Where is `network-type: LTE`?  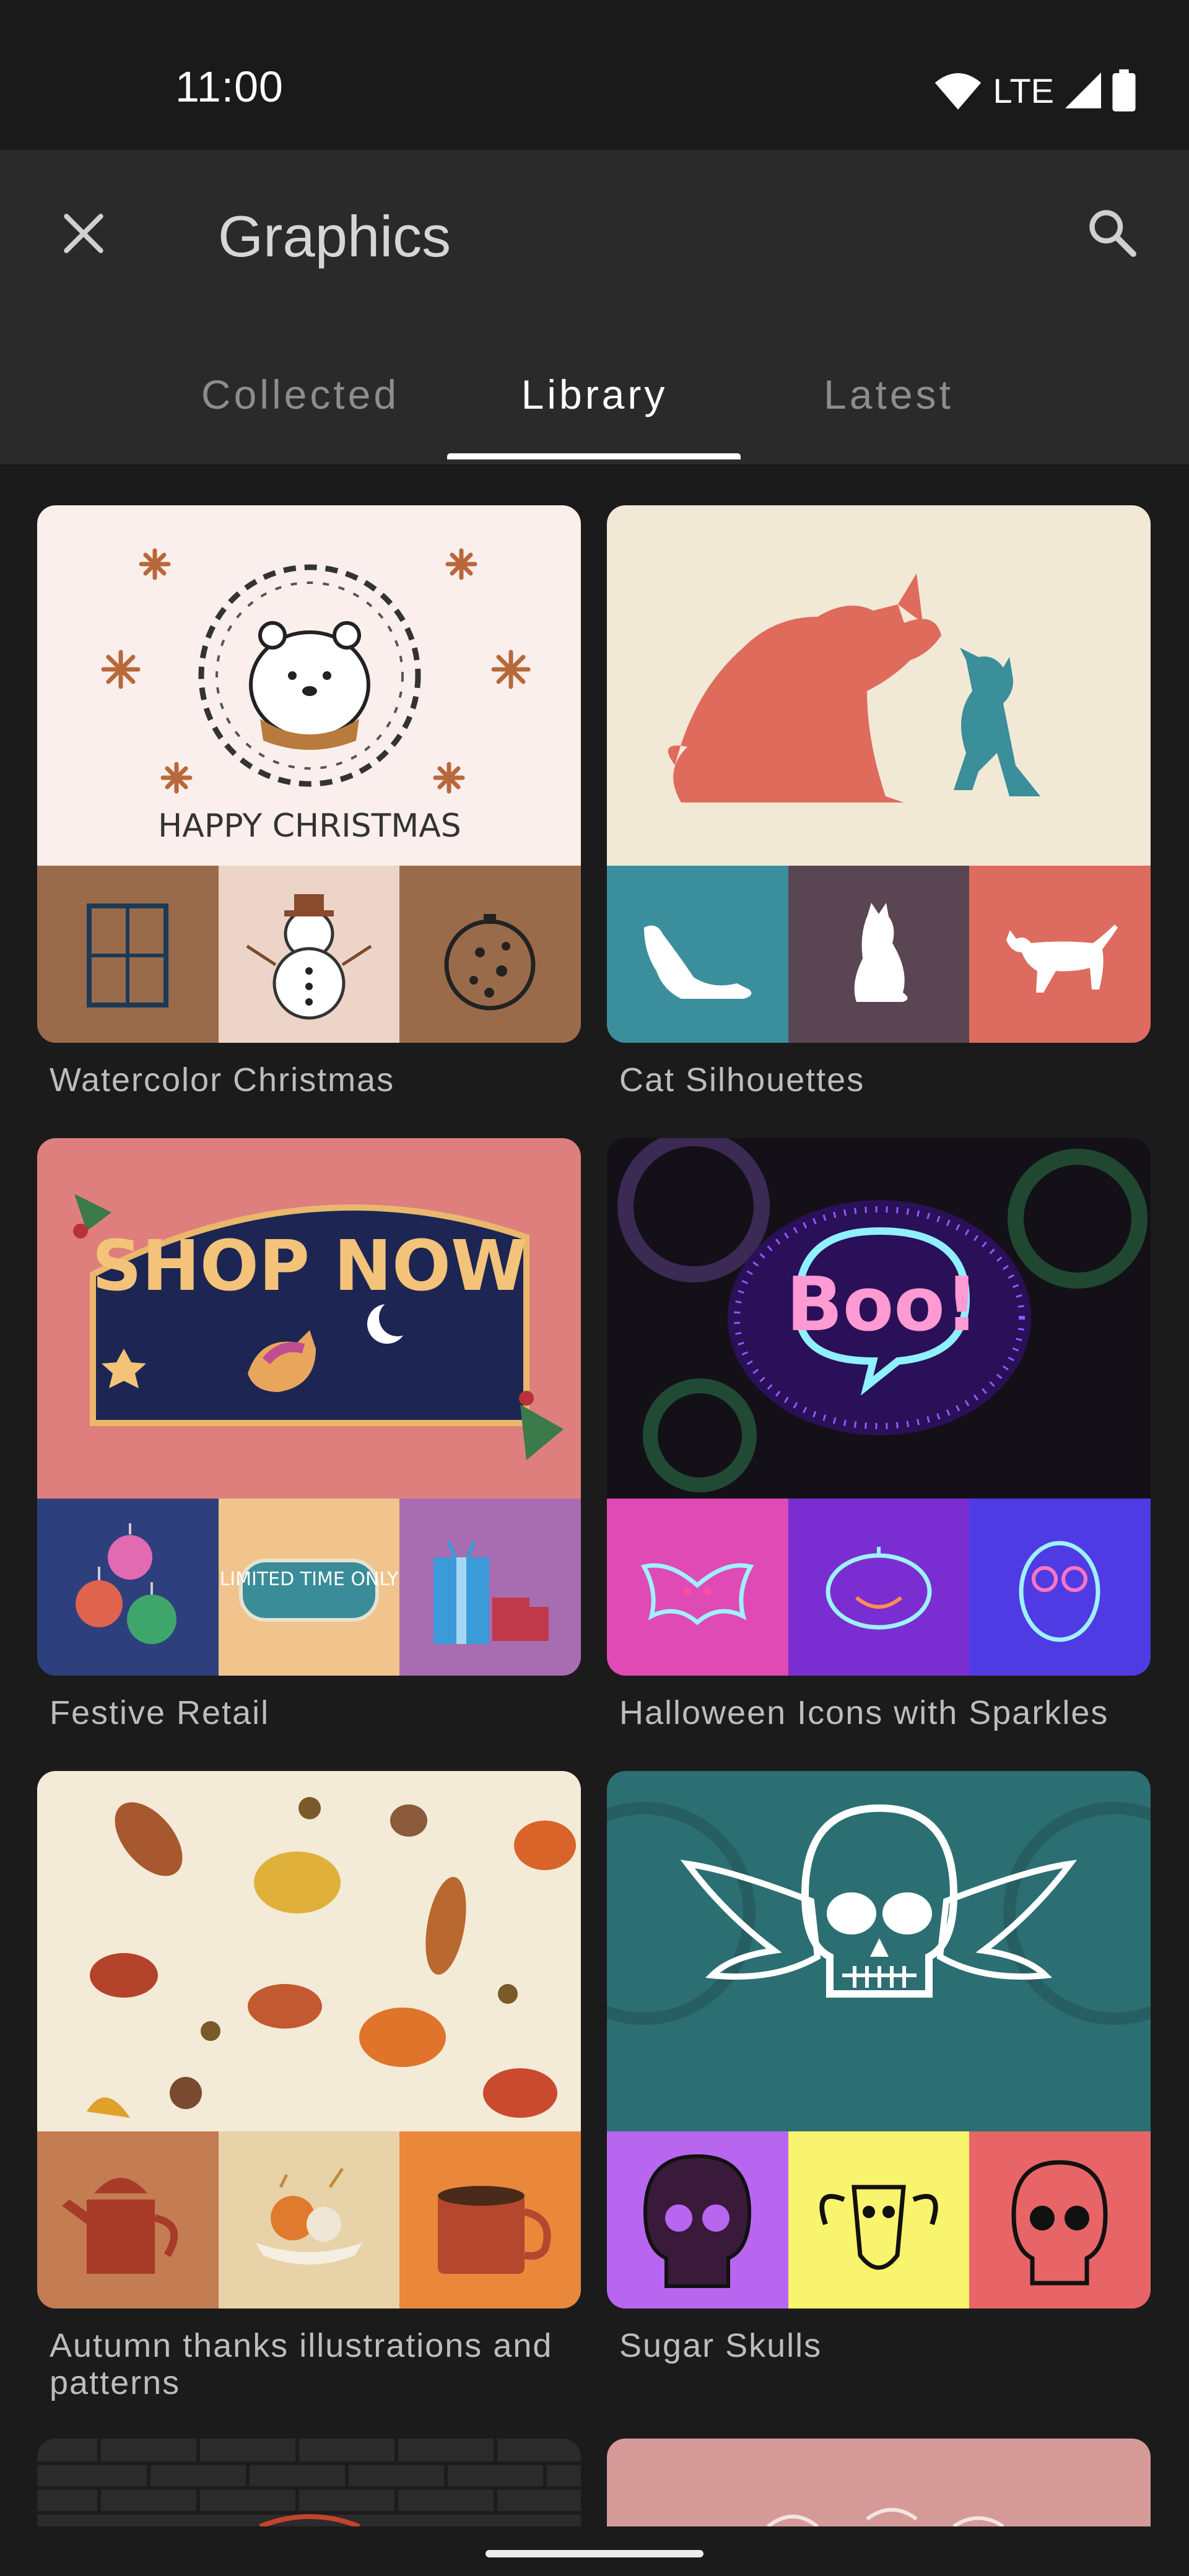
network-type: LTE is located at coordinates (1023, 90).